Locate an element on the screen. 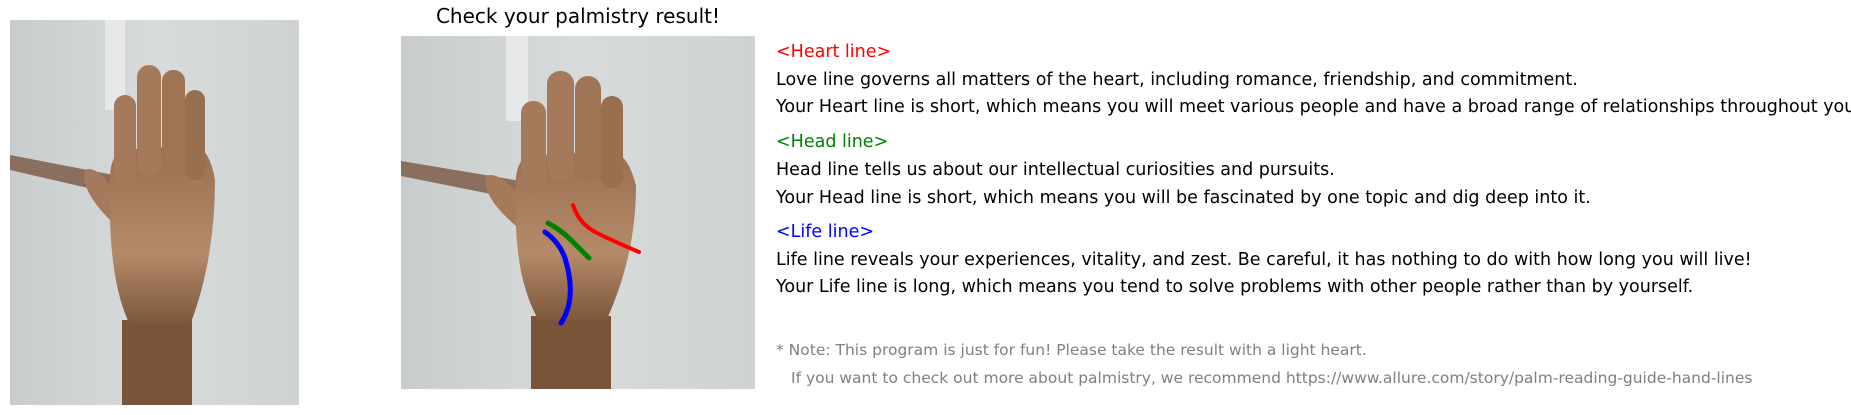 The height and width of the screenshot is (415, 1851). original-hand-photo is located at coordinates (154, 212).